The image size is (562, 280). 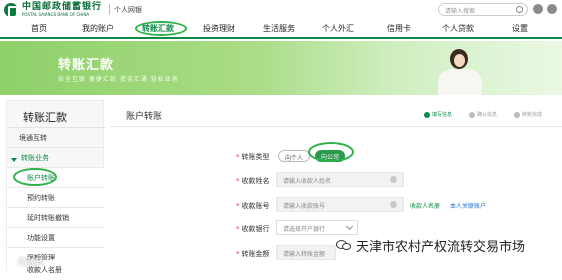 I want to click on sidebar-item-function-settings: 功能设置, so click(x=56, y=238).